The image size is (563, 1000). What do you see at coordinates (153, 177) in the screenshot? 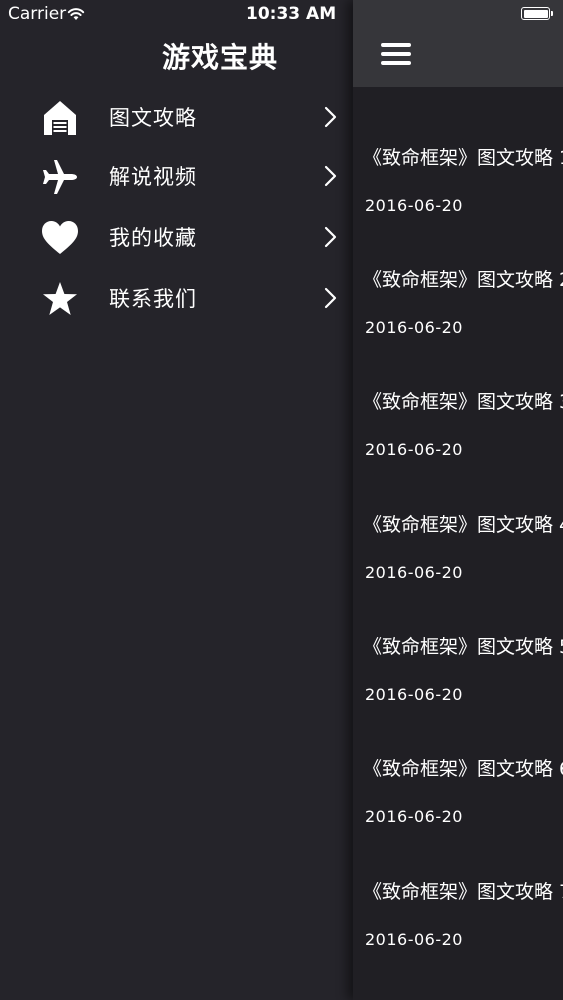
I see `sidebar-item-label: 解说视频` at bounding box center [153, 177].